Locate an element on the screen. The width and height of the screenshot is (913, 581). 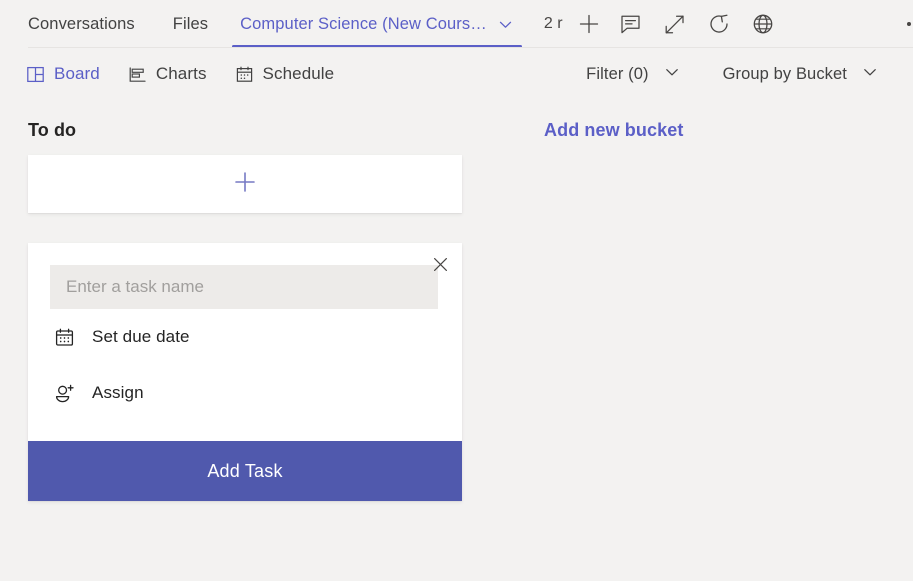
tab-overflow-count: 2 r is located at coordinates (548, 24).